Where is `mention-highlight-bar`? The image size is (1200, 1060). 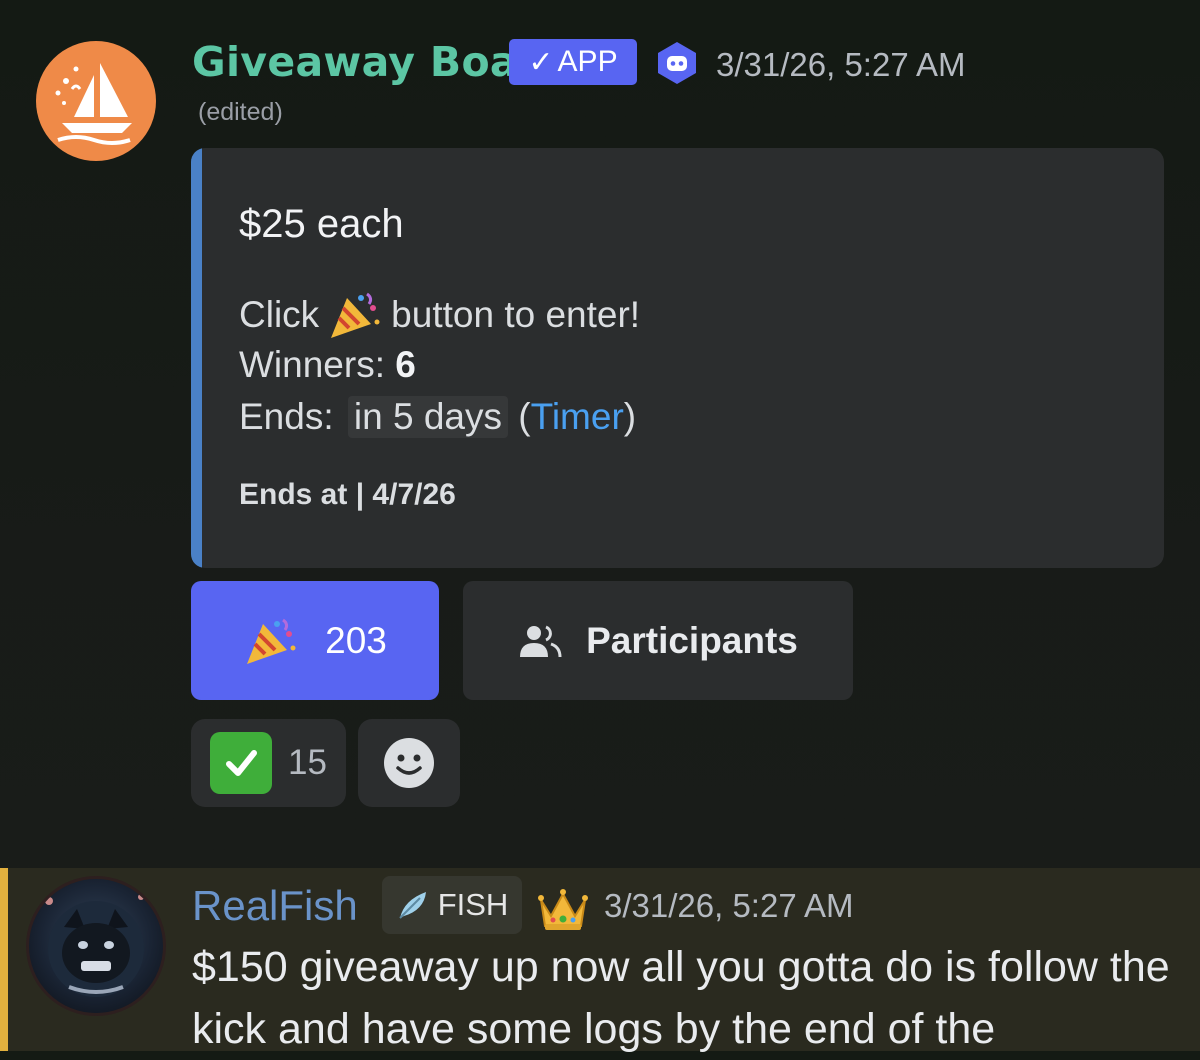 mention-highlight-bar is located at coordinates (4, 959).